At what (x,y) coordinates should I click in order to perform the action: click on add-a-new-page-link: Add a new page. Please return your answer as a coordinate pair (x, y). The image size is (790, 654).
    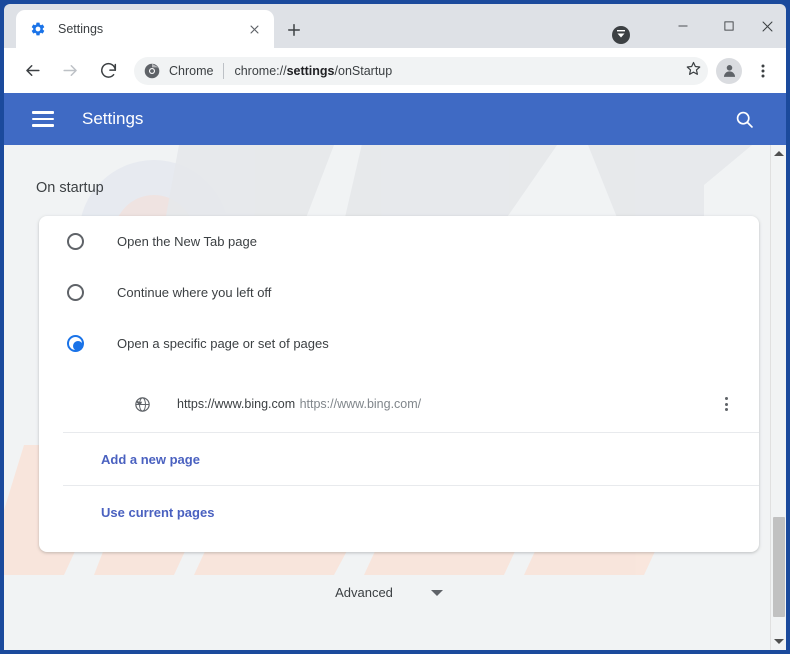
    Looking at the image, I should click on (399, 459).